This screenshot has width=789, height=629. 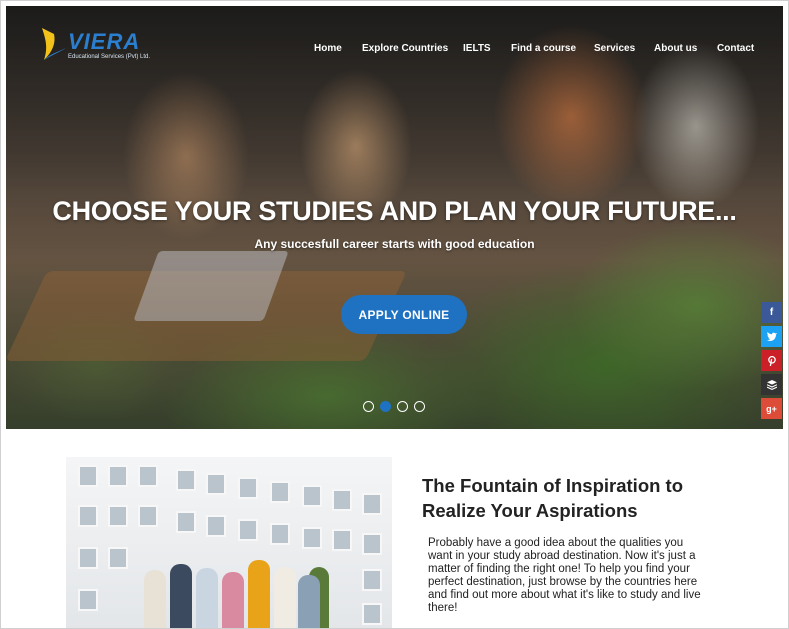 I want to click on twitter-icon, so click(x=771, y=336).